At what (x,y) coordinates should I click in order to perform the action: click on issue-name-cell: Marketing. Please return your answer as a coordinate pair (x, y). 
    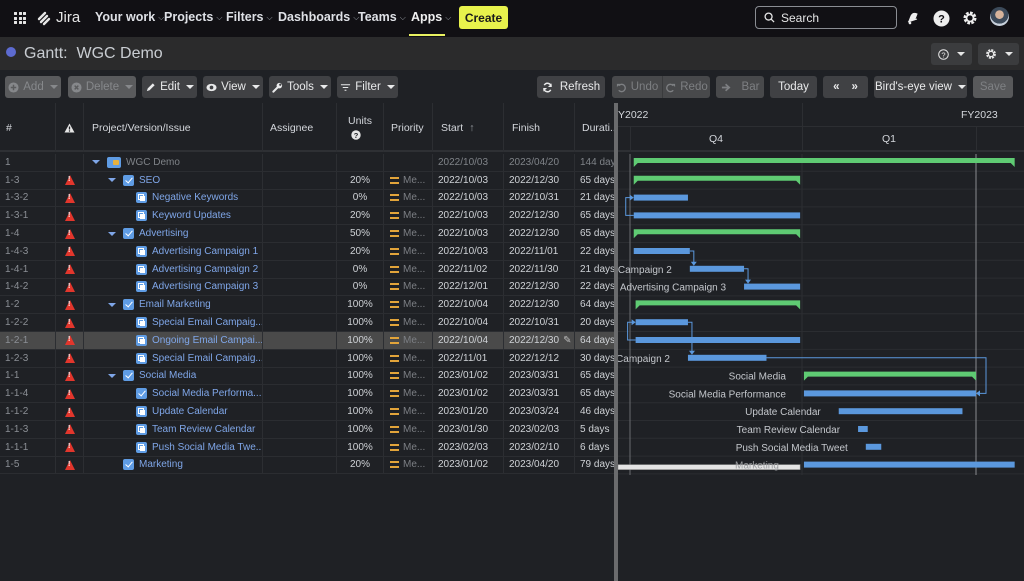
    Looking at the image, I should click on (173, 465).